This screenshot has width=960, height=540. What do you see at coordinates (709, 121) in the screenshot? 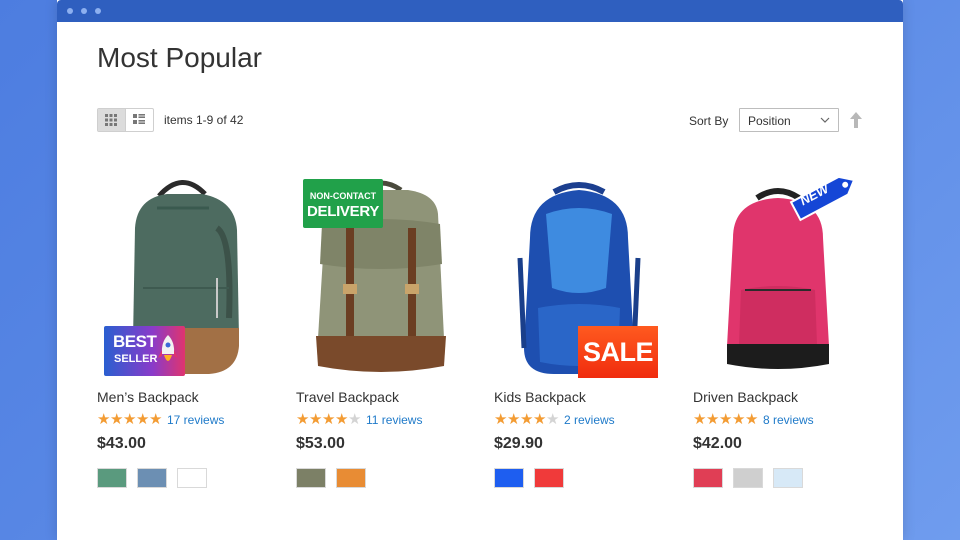
I see `sort-by-label: Sort By` at bounding box center [709, 121].